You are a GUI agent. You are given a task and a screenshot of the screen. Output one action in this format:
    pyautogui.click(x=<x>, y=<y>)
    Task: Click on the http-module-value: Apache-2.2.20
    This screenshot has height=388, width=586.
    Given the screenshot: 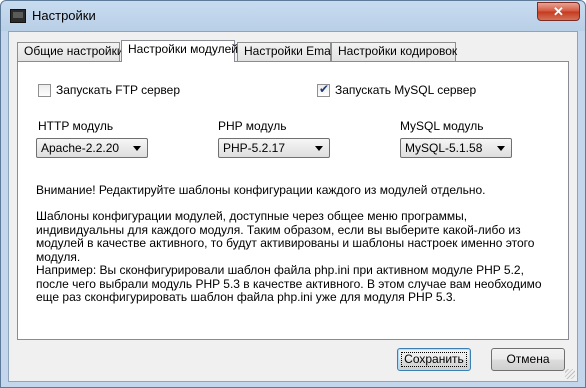 What is the action you would take?
    pyautogui.click(x=80, y=148)
    